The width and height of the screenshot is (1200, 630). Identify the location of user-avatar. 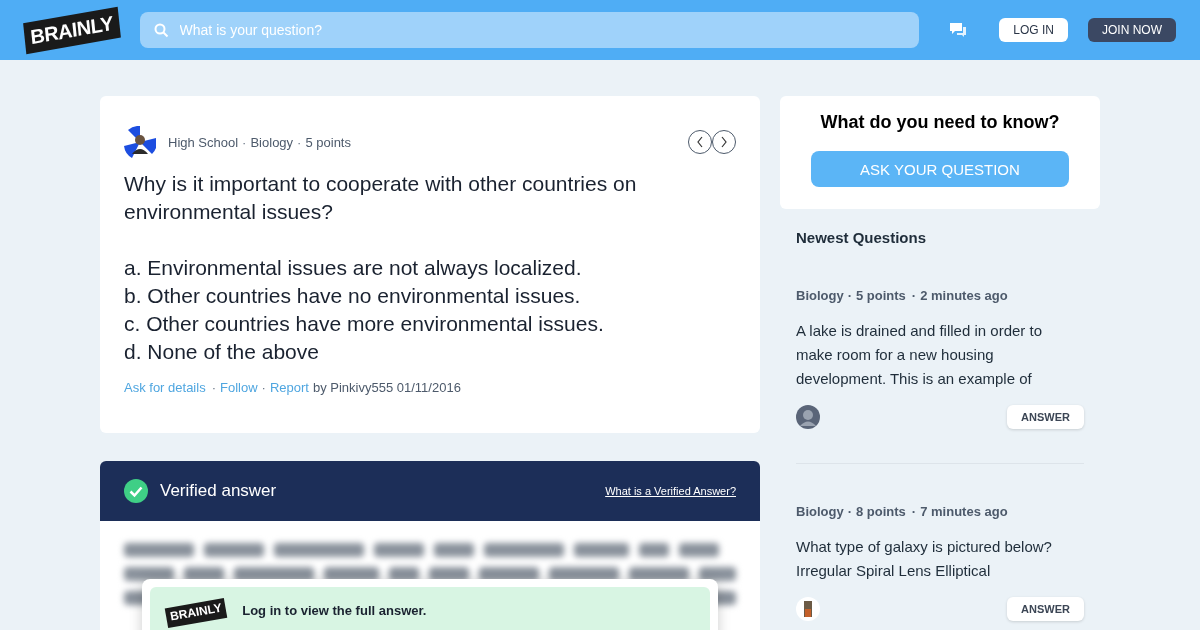
(140, 142).